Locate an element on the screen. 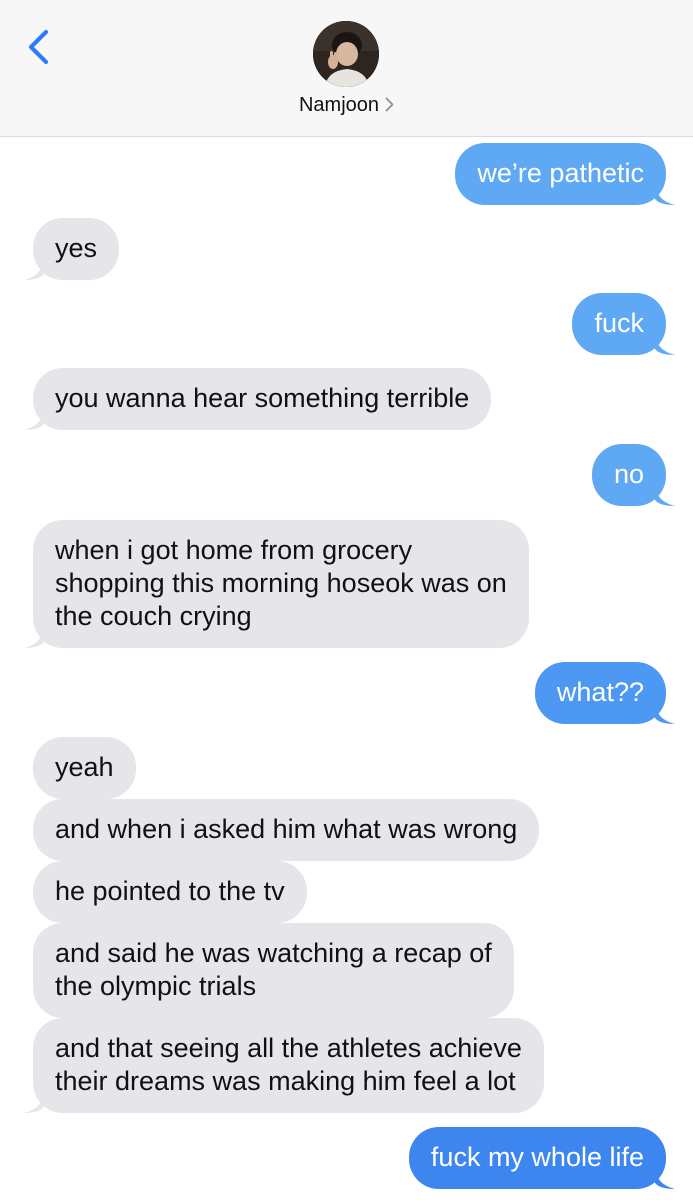 The width and height of the screenshot is (693, 1200). chevron-right-icon is located at coordinates (389, 104).